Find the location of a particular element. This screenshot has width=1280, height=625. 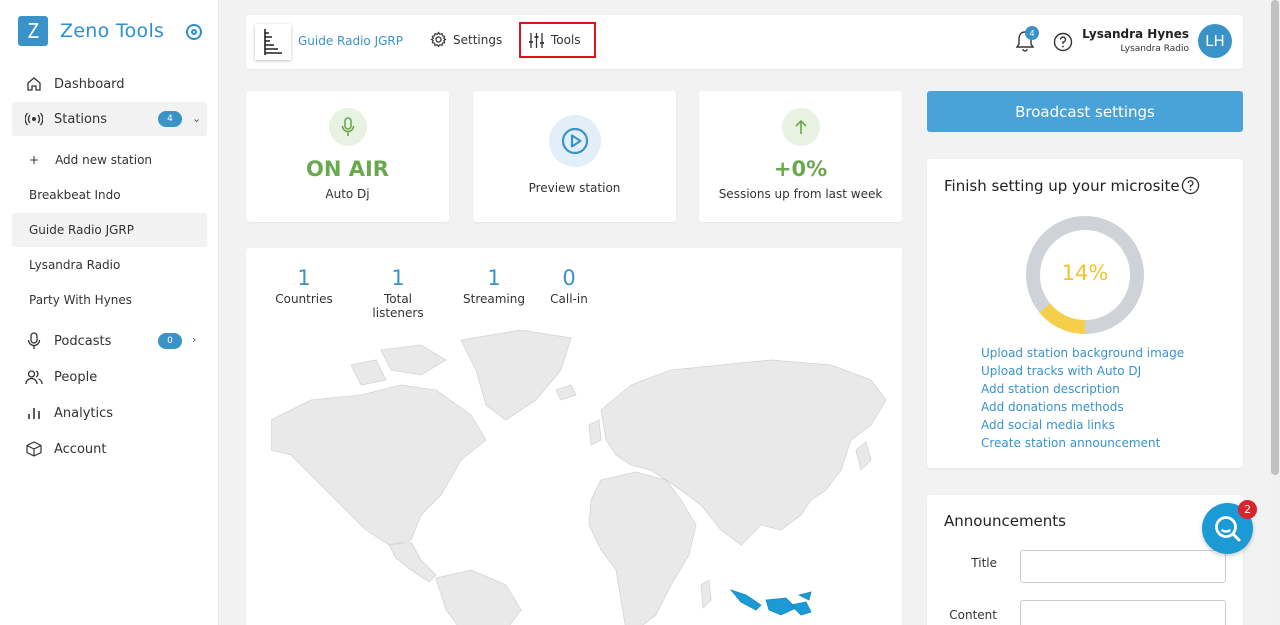

preview-label: Preview station is located at coordinates (574, 188).